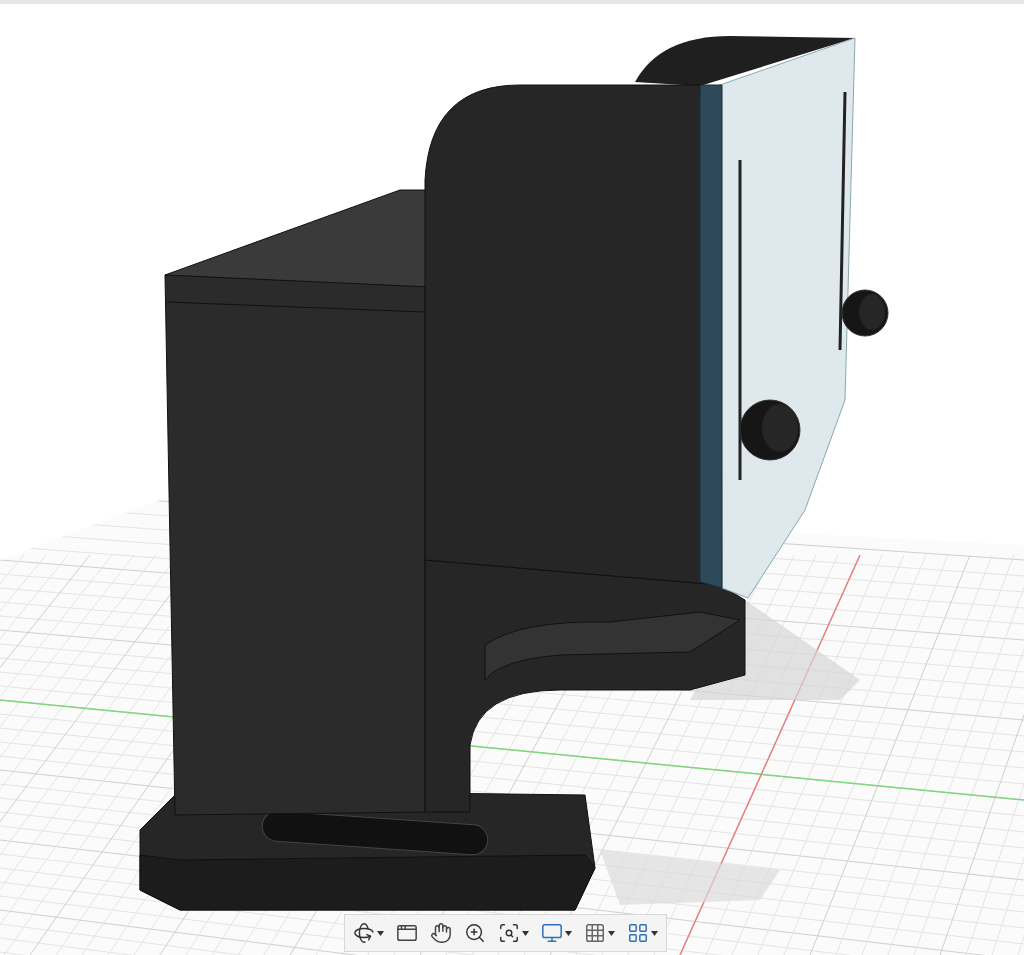 This screenshot has height=955, width=1024. What do you see at coordinates (475, 933) in the screenshot?
I see `zoom-icon` at bounding box center [475, 933].